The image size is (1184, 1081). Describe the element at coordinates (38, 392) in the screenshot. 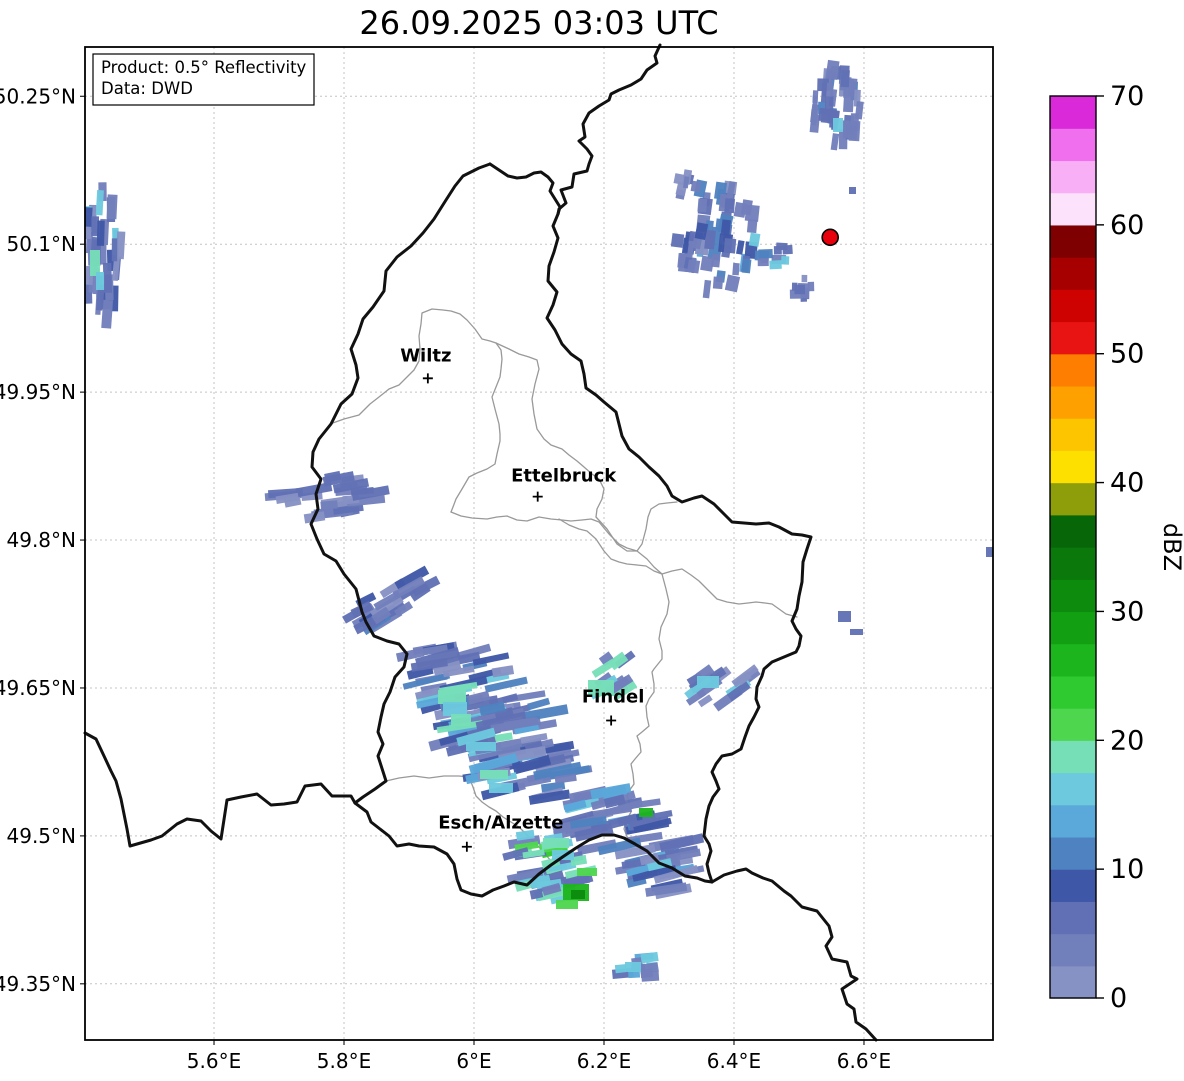

I see `y-tick-label: 49.95°N` at that location.